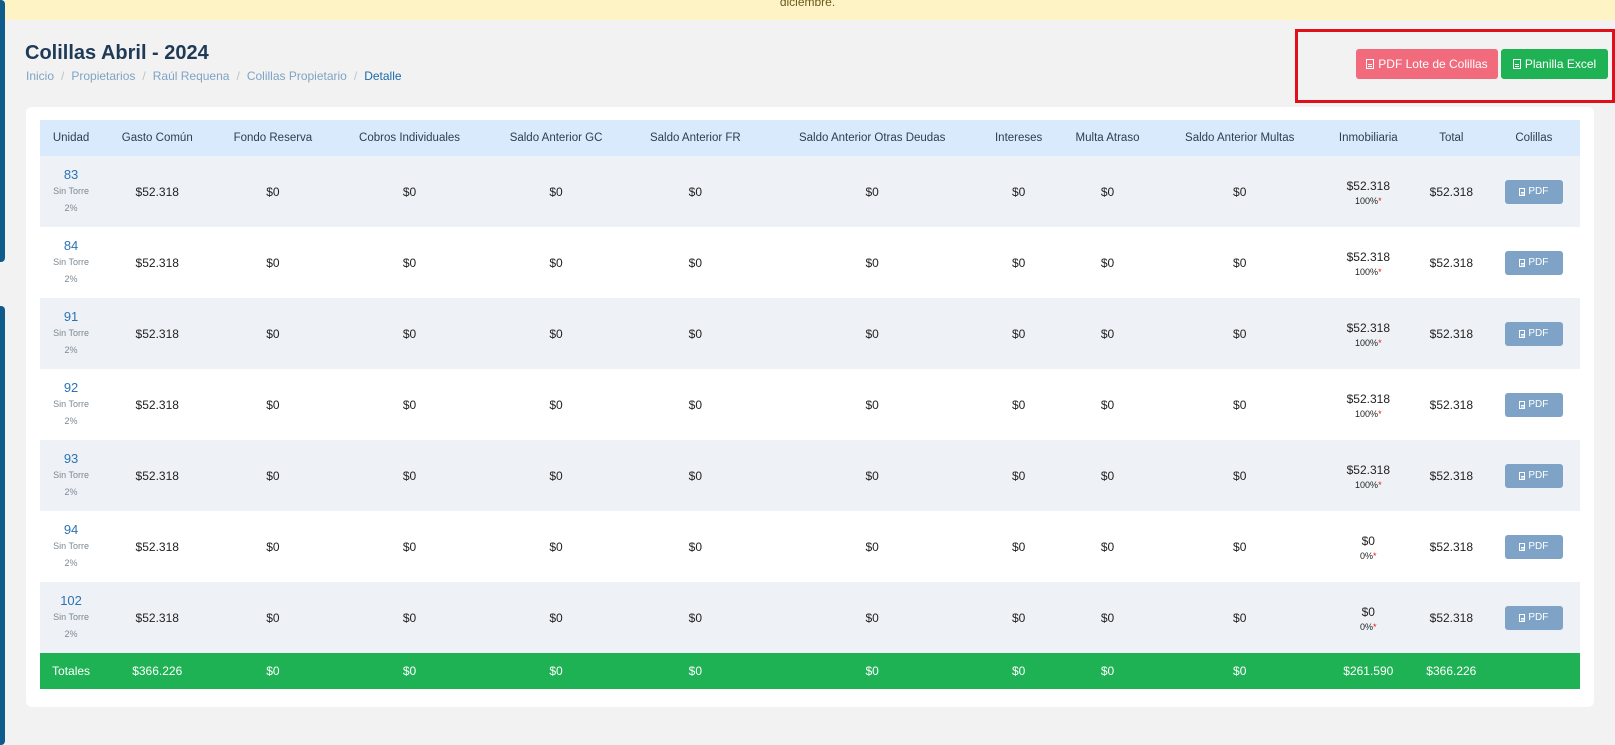  I want to click on column-header: Gasto Común, so click(157, 138).